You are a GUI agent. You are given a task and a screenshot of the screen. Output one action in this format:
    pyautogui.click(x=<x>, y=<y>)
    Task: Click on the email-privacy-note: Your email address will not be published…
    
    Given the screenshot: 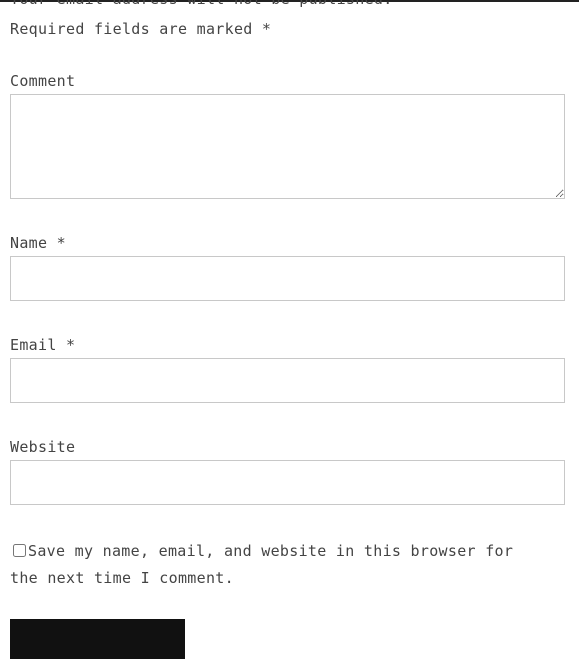 What is the action you would take?
    pyautogui.click(x=201, y=4)
    